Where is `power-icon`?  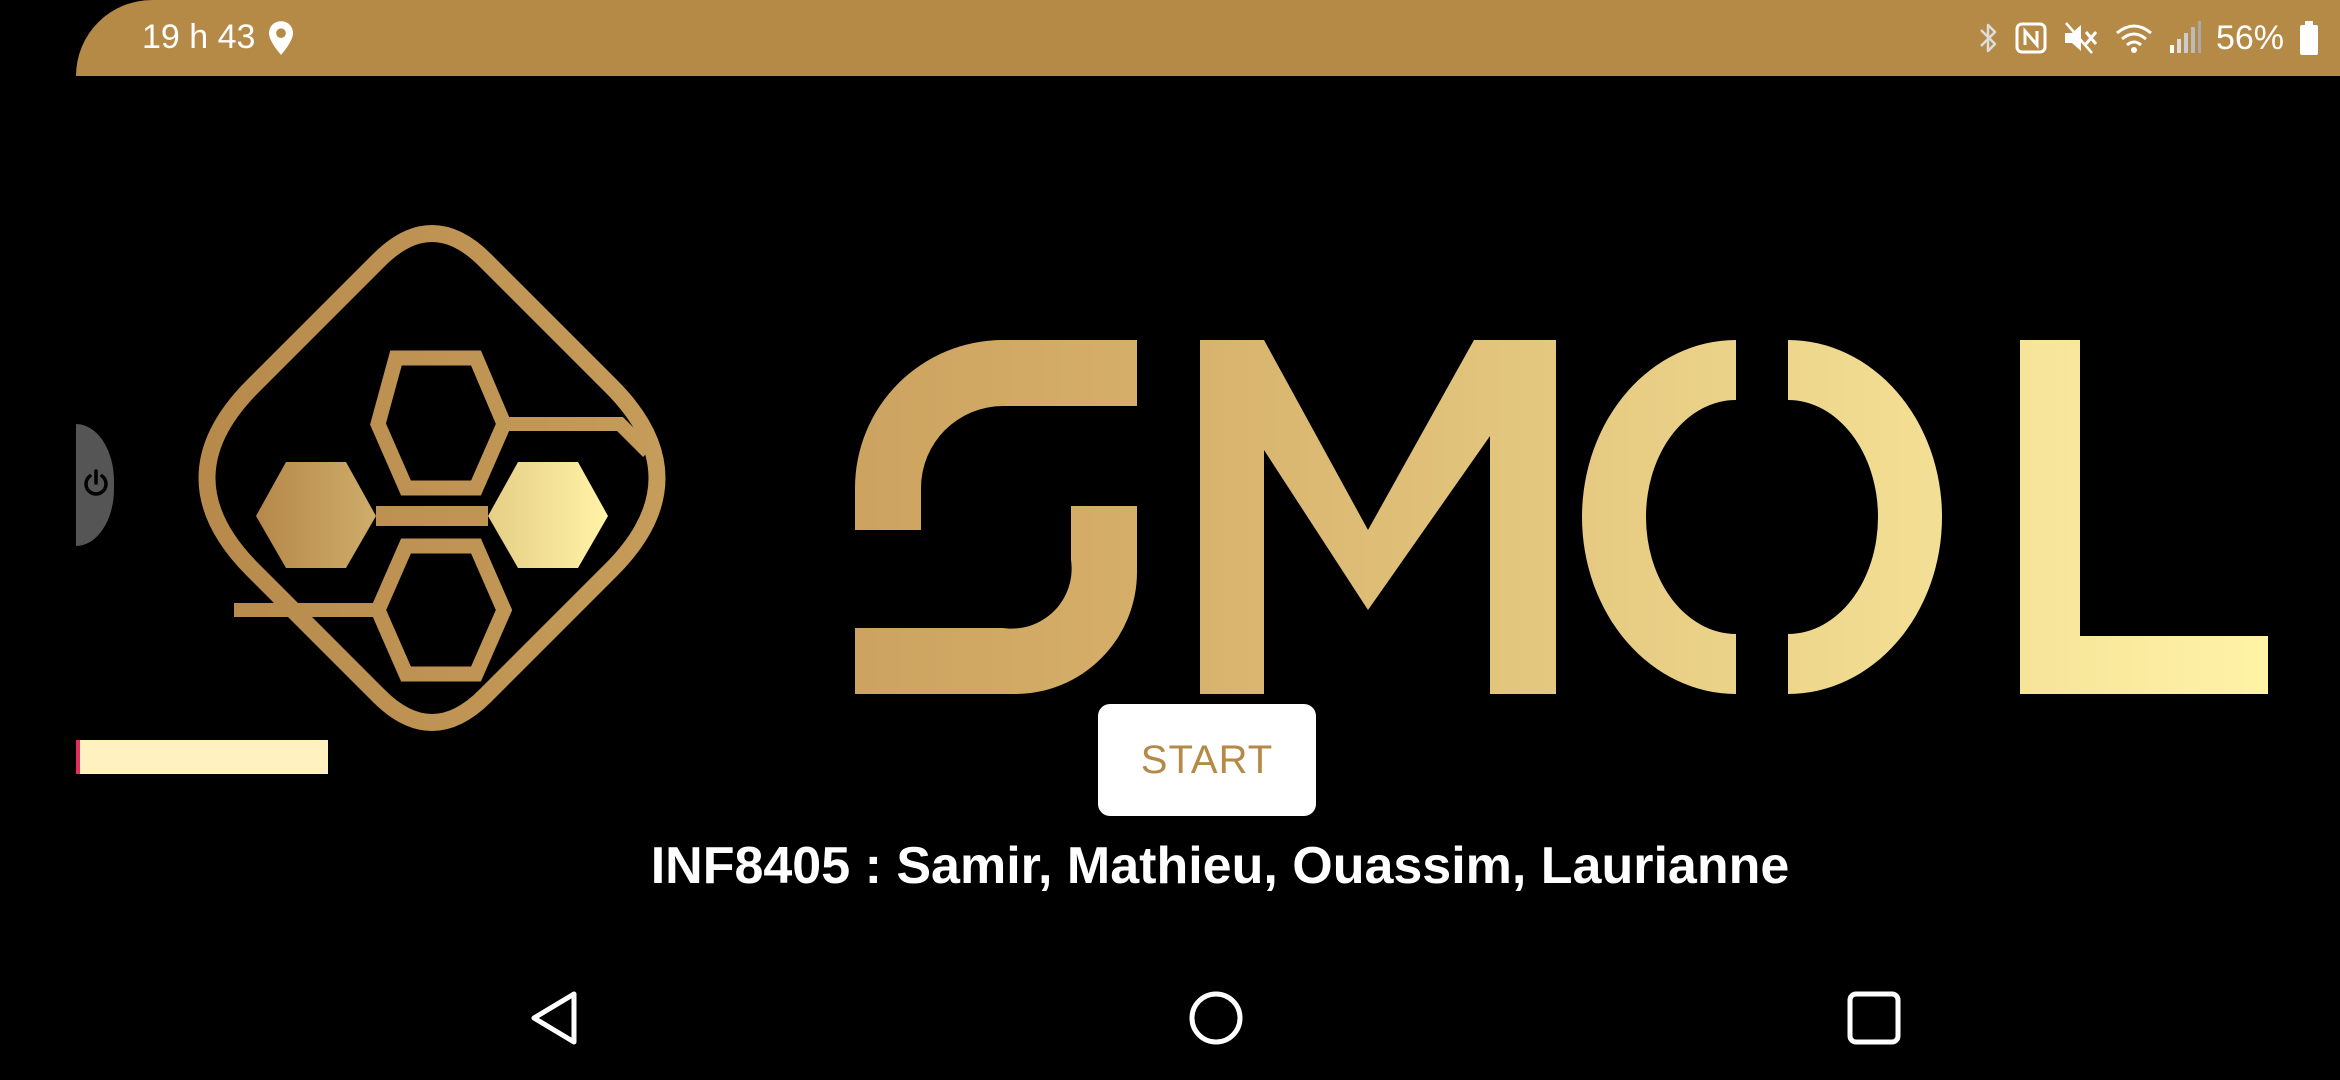 power-icon is located at coordinates (96, 482).